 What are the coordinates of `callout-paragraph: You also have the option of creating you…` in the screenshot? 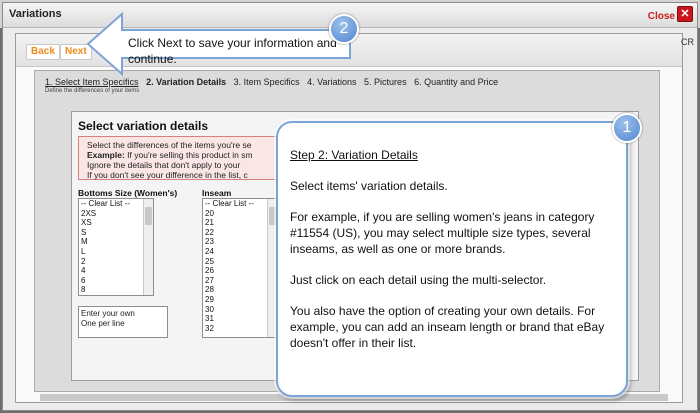 It's located at (447, 327).